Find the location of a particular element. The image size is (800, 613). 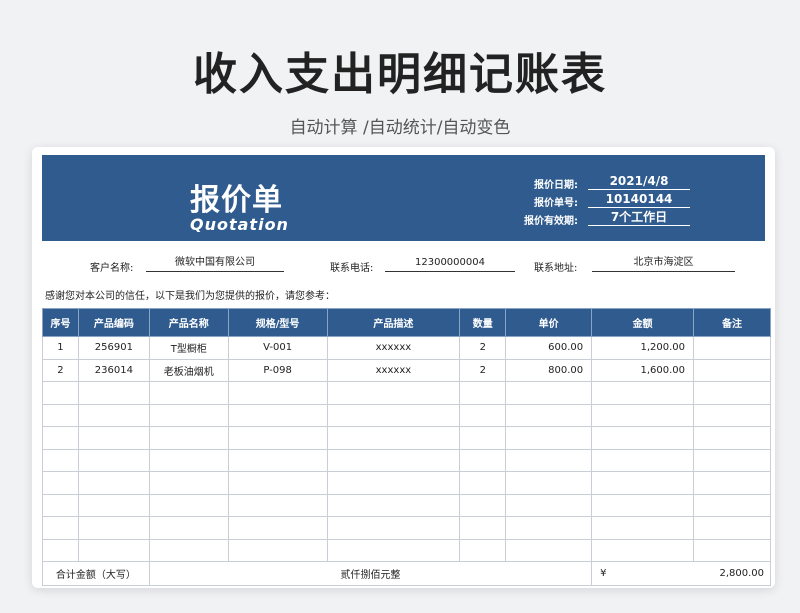

client-address-field: 北京市海淀区 is located at coordinates (663, 263).